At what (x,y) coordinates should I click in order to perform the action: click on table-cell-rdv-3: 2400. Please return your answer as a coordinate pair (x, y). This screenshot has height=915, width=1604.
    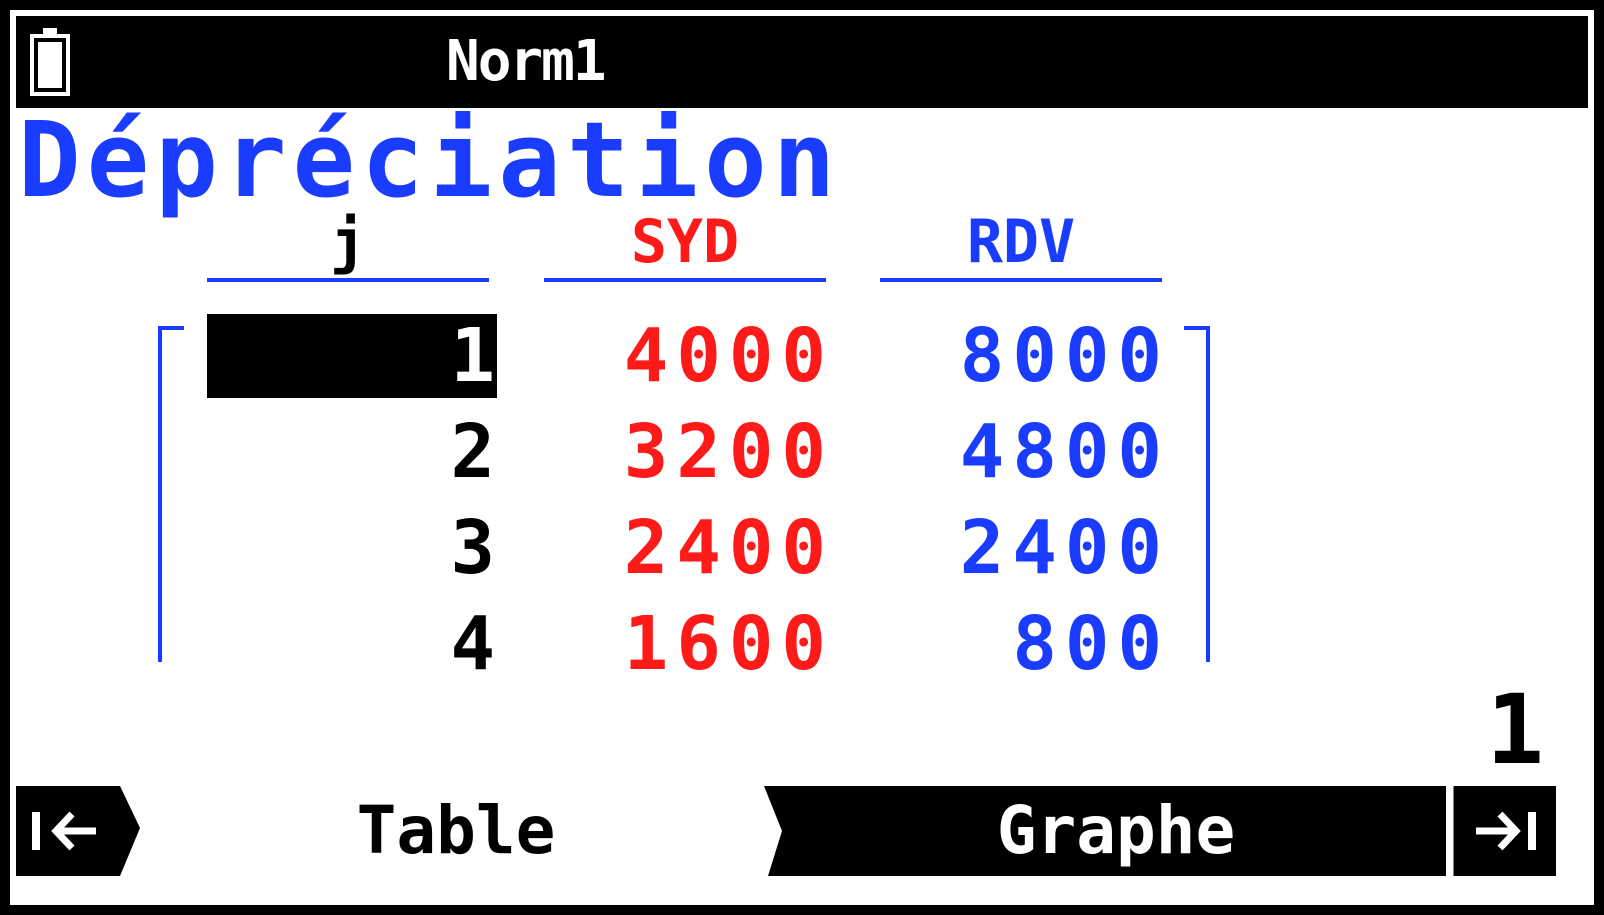
    Looking at the image, I should click on (1025, 548).